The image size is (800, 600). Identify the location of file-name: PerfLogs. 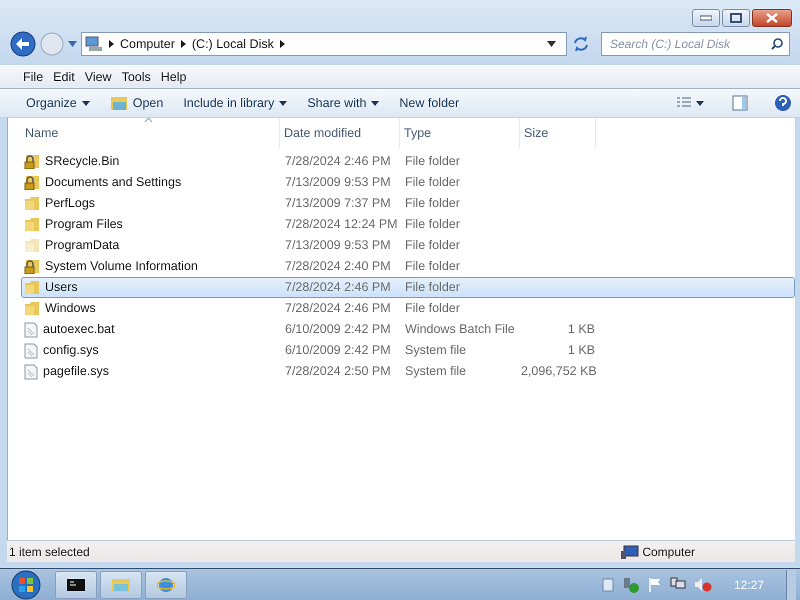
(70, 203).